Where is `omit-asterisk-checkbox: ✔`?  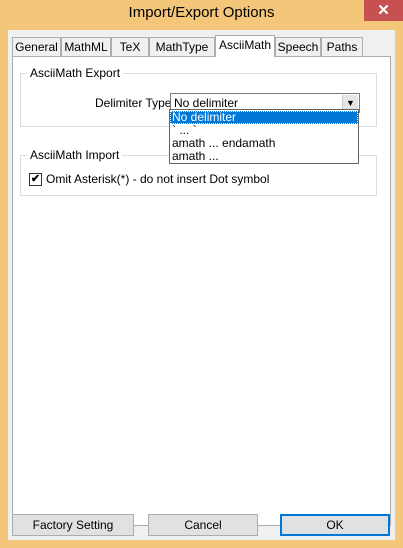 omit-asterisk-checkbox: ✔ is located at coordinates (35, 179).